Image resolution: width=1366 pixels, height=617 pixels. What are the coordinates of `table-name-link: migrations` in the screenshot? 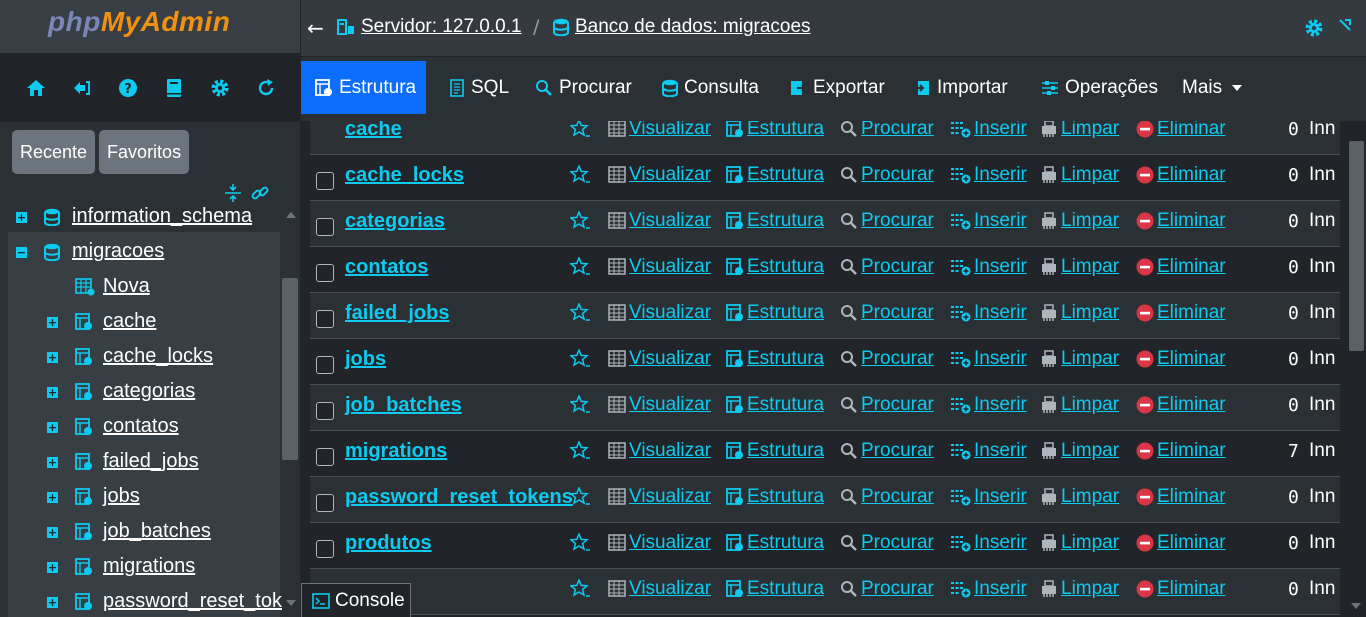 It's located at (396, 451).